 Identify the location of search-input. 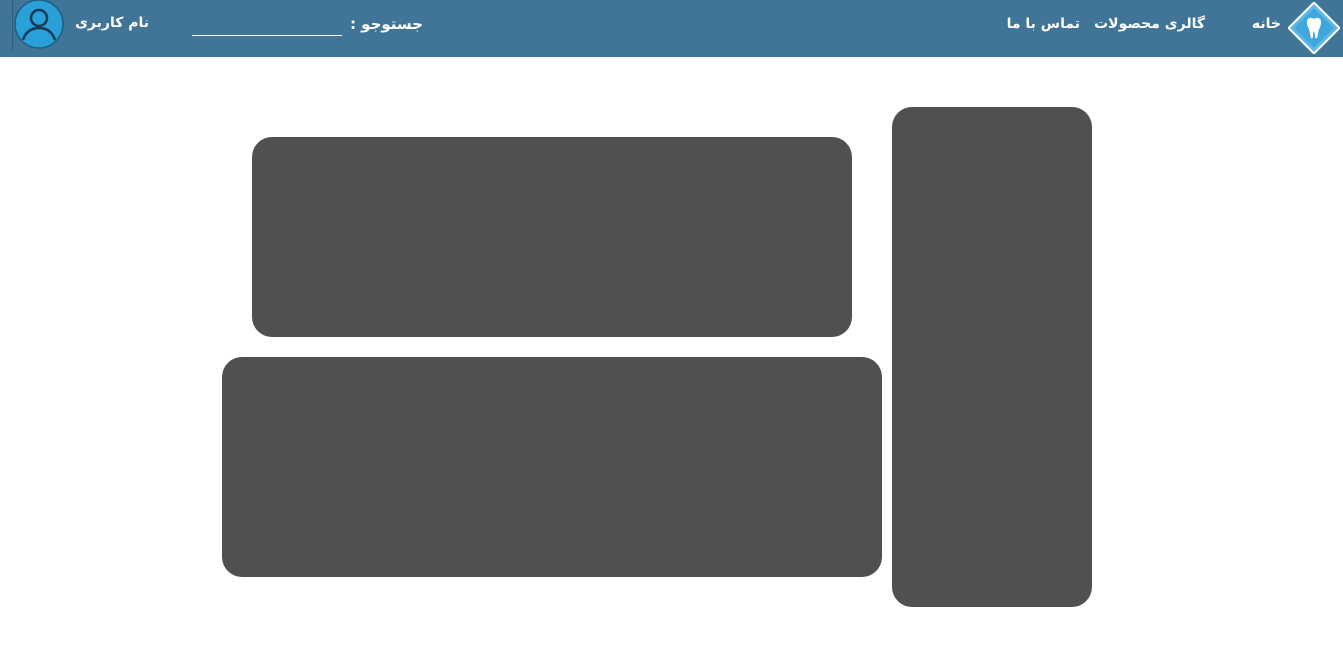
(267, 26).